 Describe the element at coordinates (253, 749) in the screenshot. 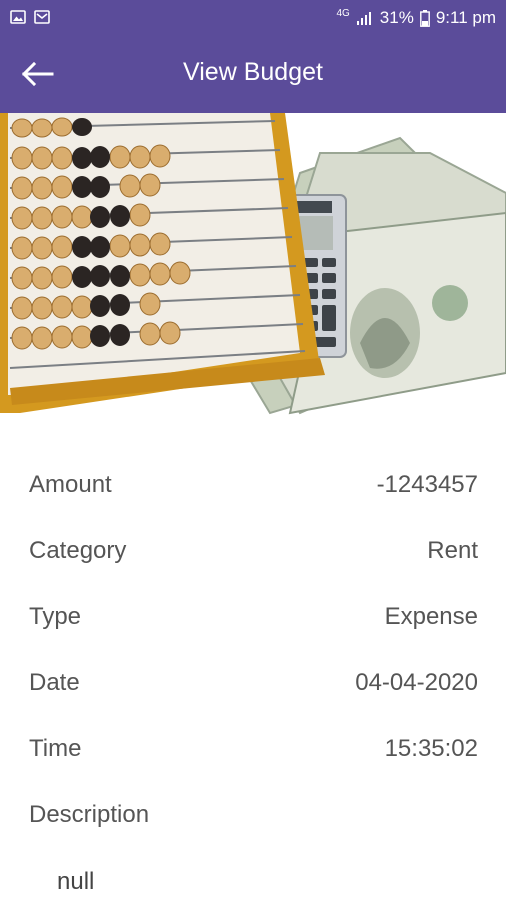

I see `time-row: Time 15:35:02` at that location.